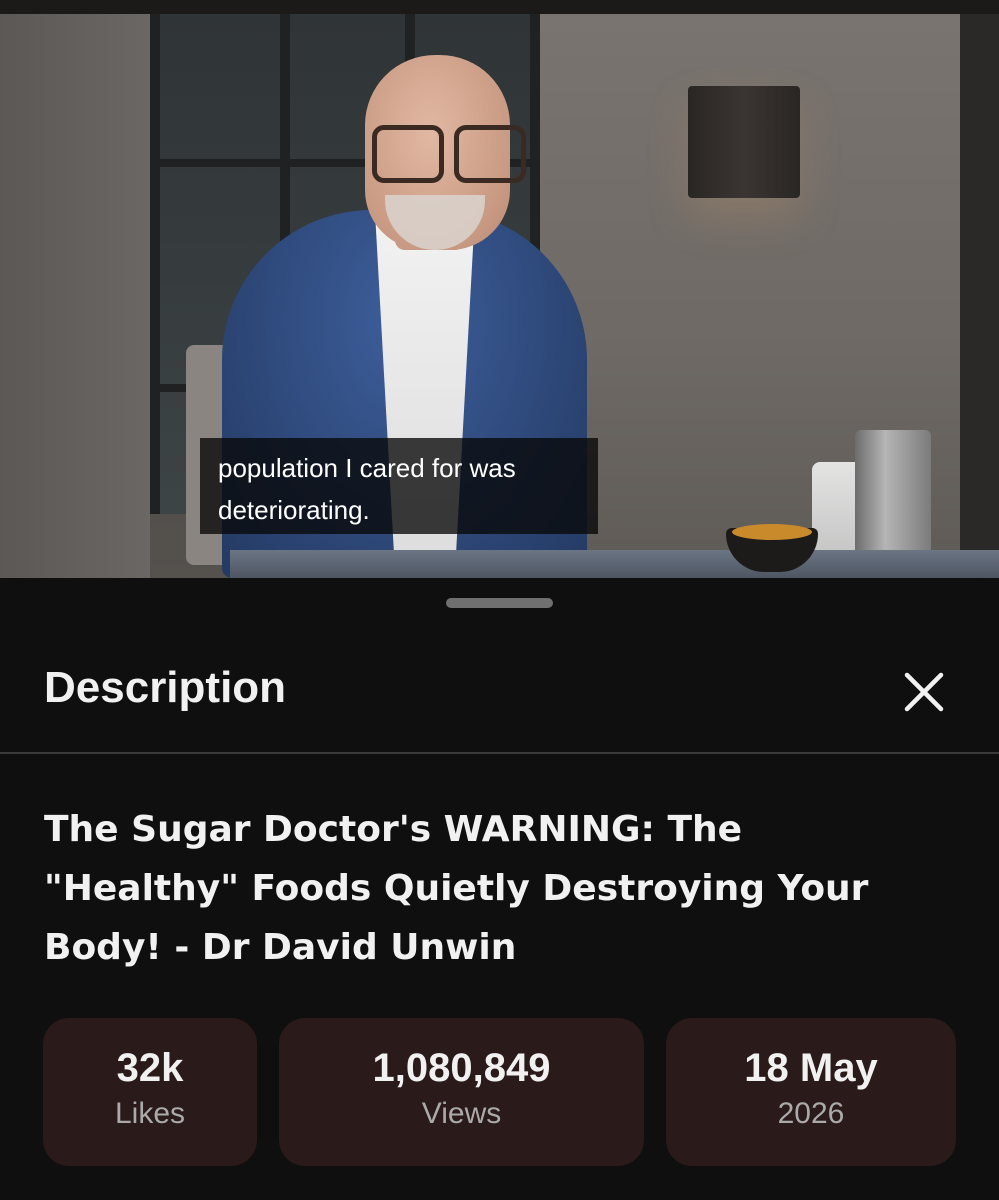 This screenshot has width=999, height=1200. Describe the element at coordinates (979, 296) in the screenshot. I see `video-scene-edge` at that location.